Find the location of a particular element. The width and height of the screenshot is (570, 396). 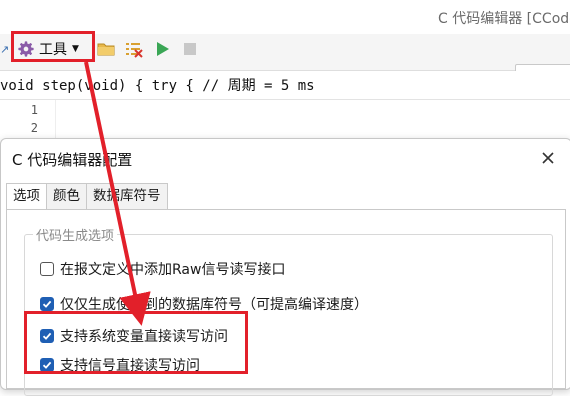

option-label: 支持信号直接读写访问 is located at coordinates (130, 366).